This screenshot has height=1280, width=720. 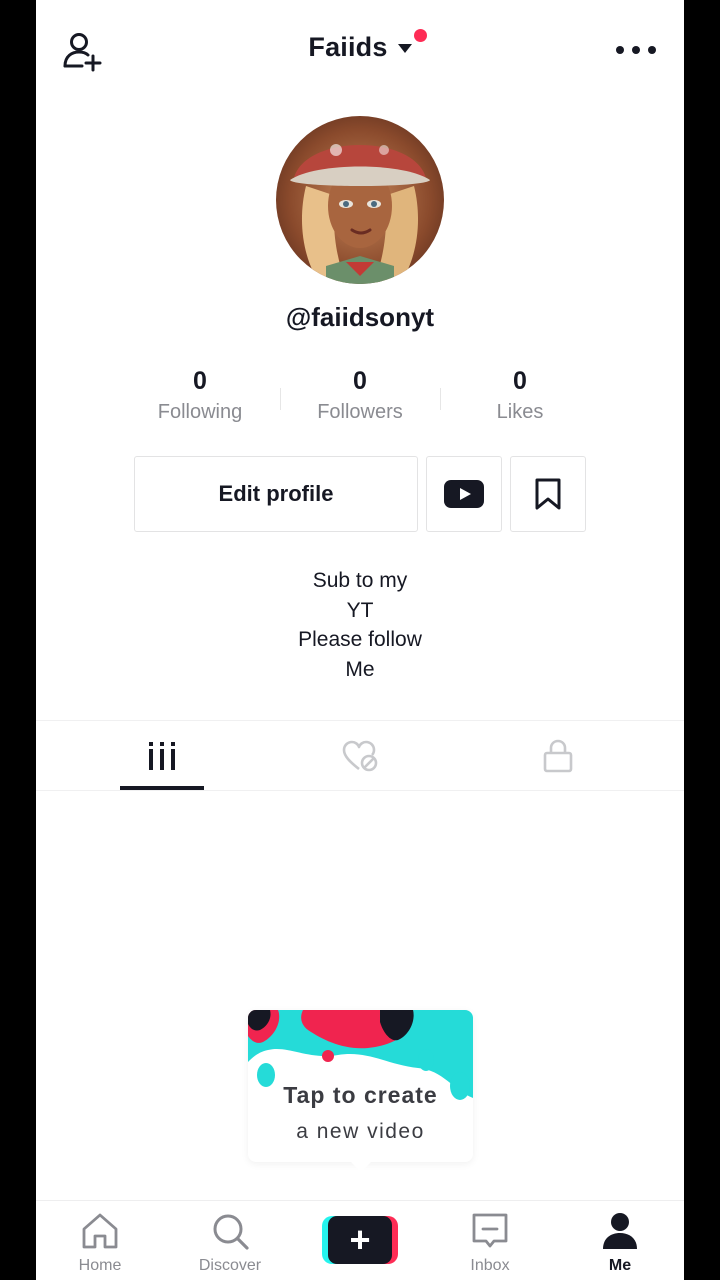 What do you see at coordinates (360, 1095) in the screenshot?
I see `prompt-title: Tap to create` at bounding box center [360, 1095].